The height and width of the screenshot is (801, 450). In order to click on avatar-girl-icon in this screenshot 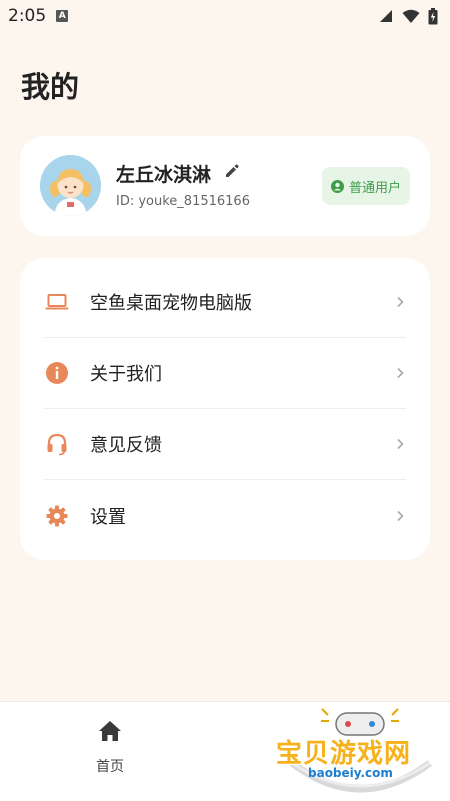, I will do `click(70, 185)`.